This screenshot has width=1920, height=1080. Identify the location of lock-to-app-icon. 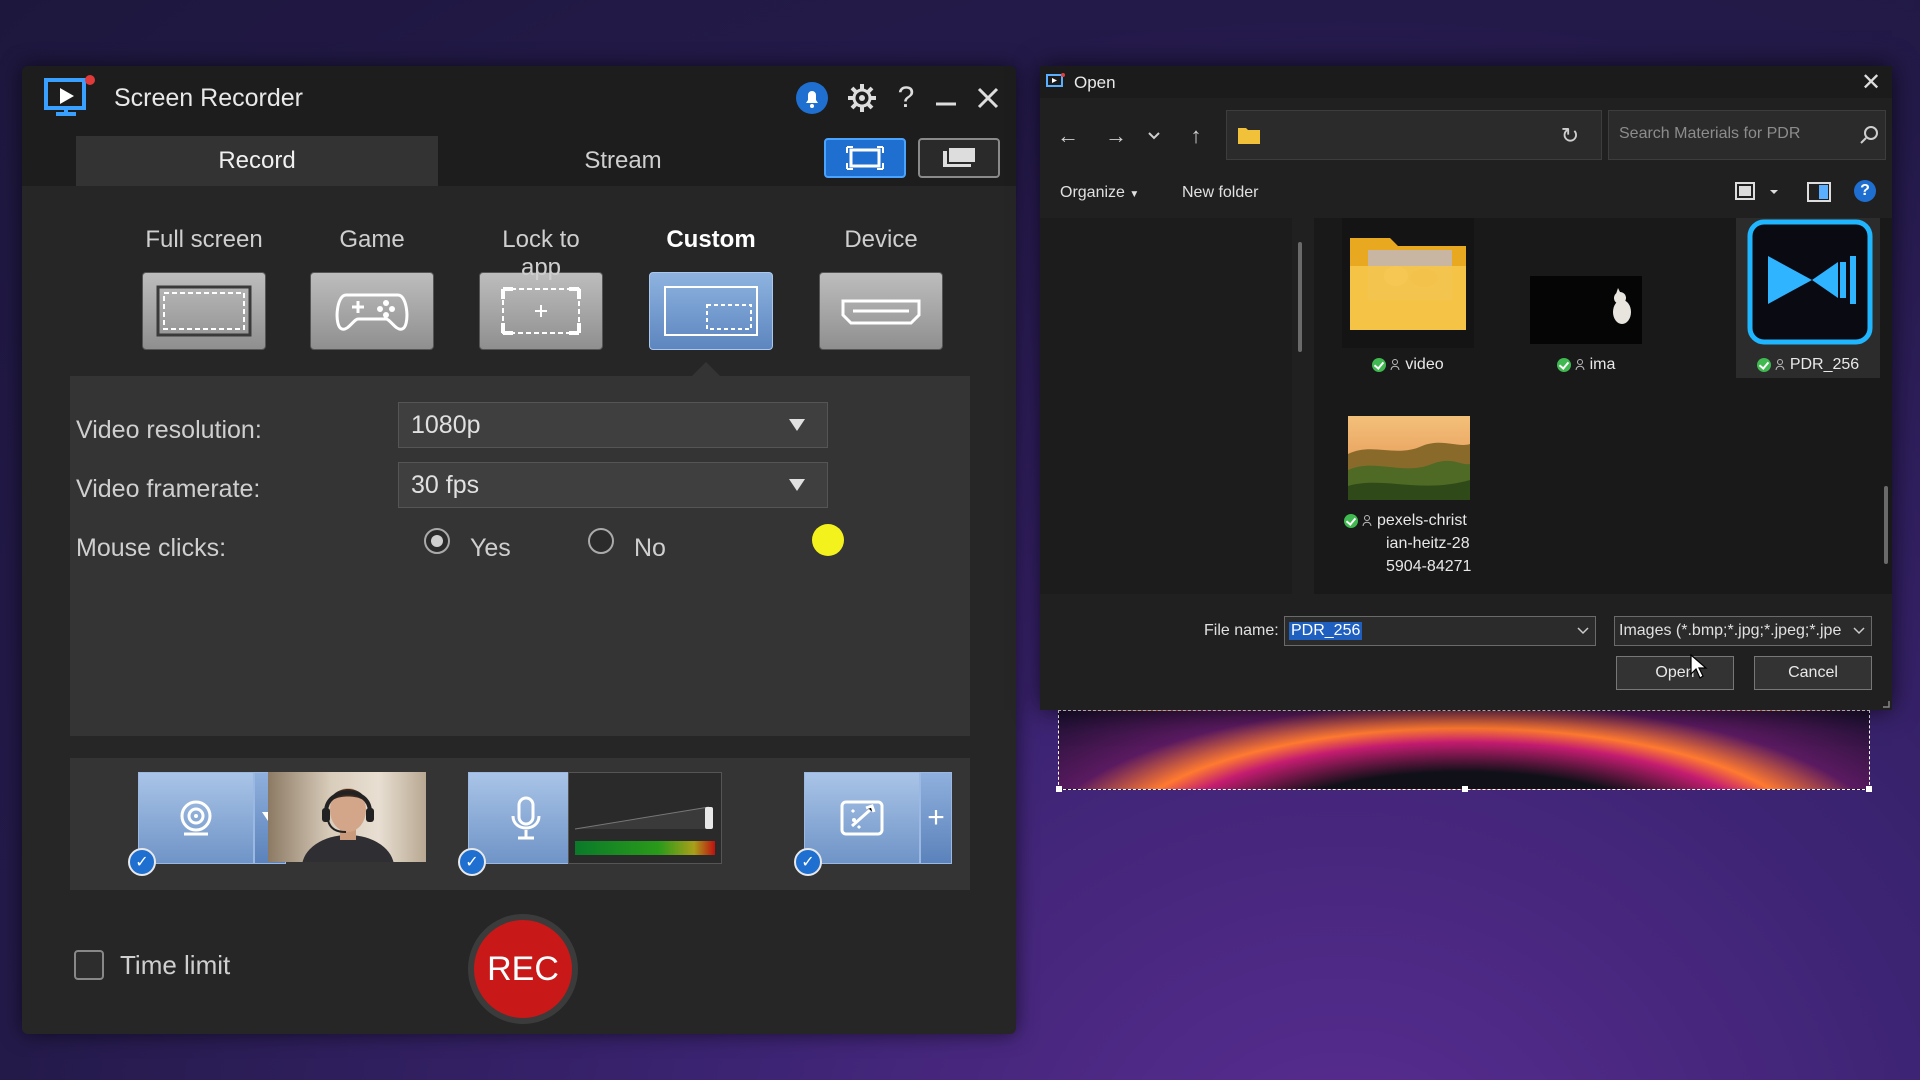
(541, 311).